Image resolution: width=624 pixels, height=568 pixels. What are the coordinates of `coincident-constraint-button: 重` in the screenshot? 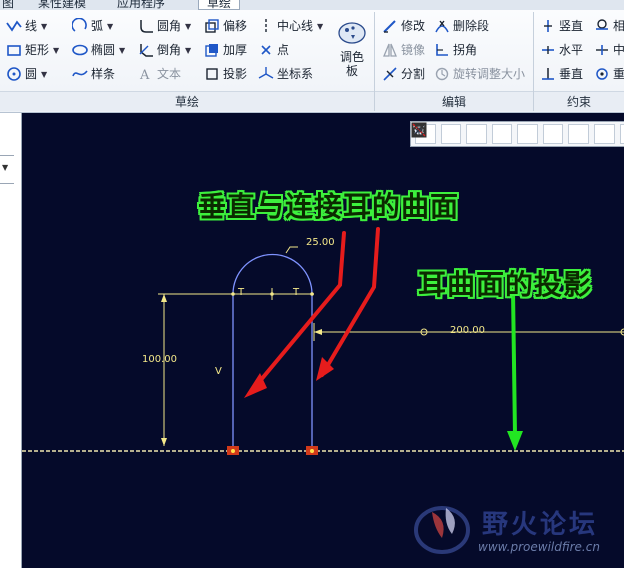 It's located at (609, 74).